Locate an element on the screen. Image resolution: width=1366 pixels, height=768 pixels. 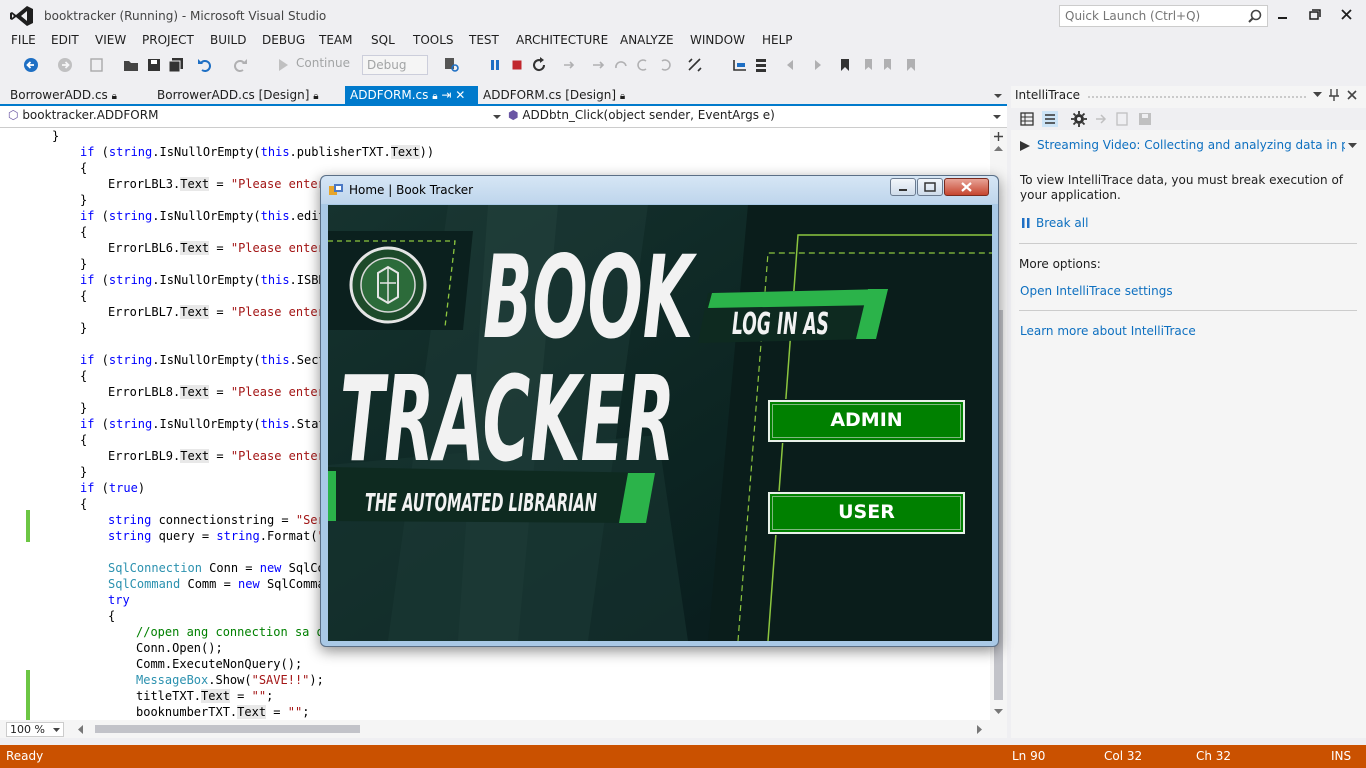
pin-icon is located at coordinates (1334, 95).